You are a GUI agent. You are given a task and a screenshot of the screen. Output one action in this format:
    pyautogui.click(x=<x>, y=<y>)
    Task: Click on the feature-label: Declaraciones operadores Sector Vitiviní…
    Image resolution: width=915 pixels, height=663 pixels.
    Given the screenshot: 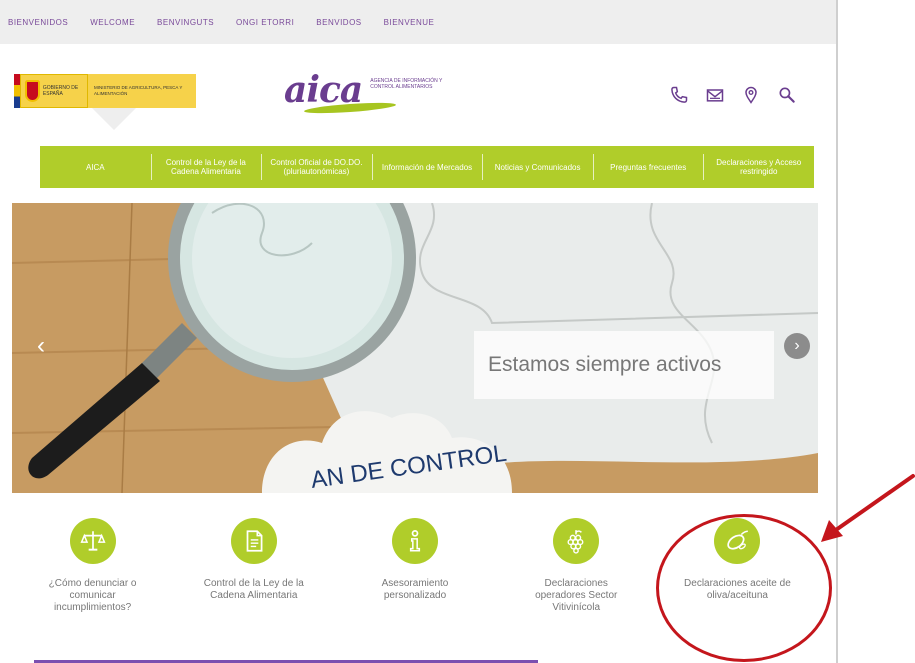 What is the action you would take?
    pyautogui.click(x=576, y=595)
    